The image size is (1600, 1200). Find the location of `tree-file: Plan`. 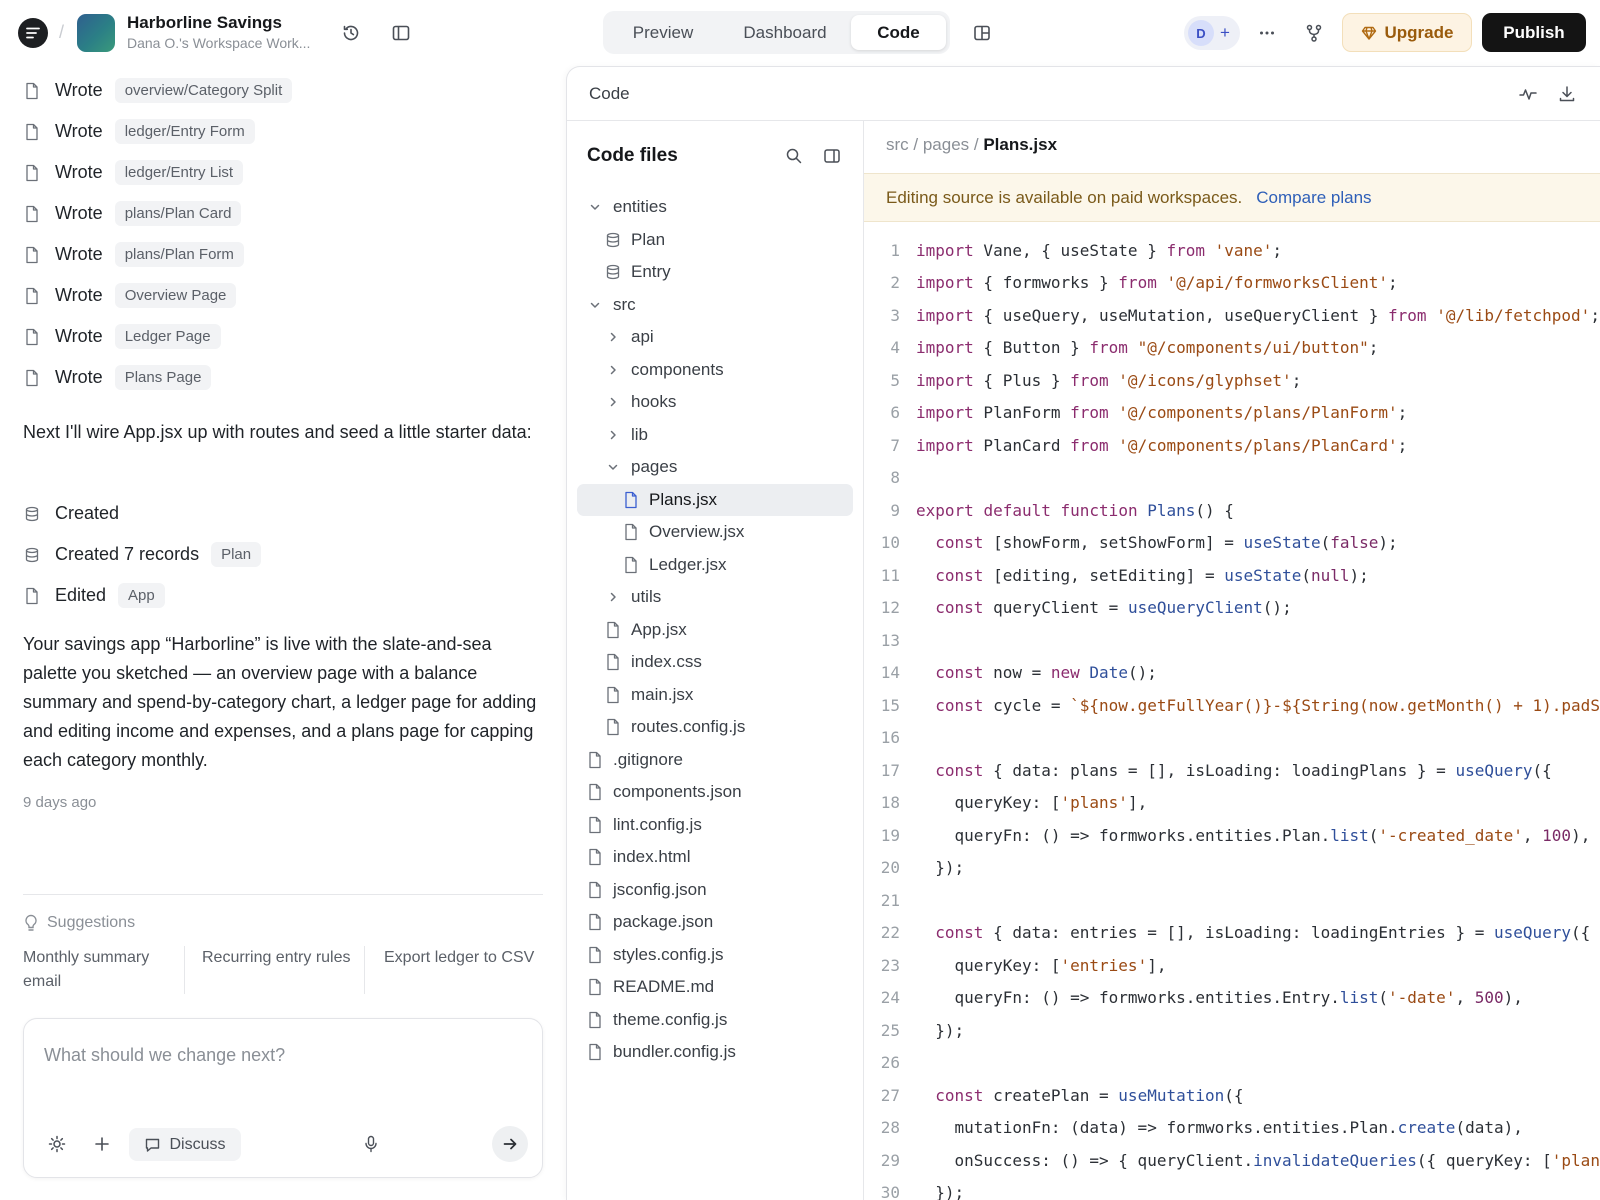

tree-file: Plan is located at coordinates (715, 240).